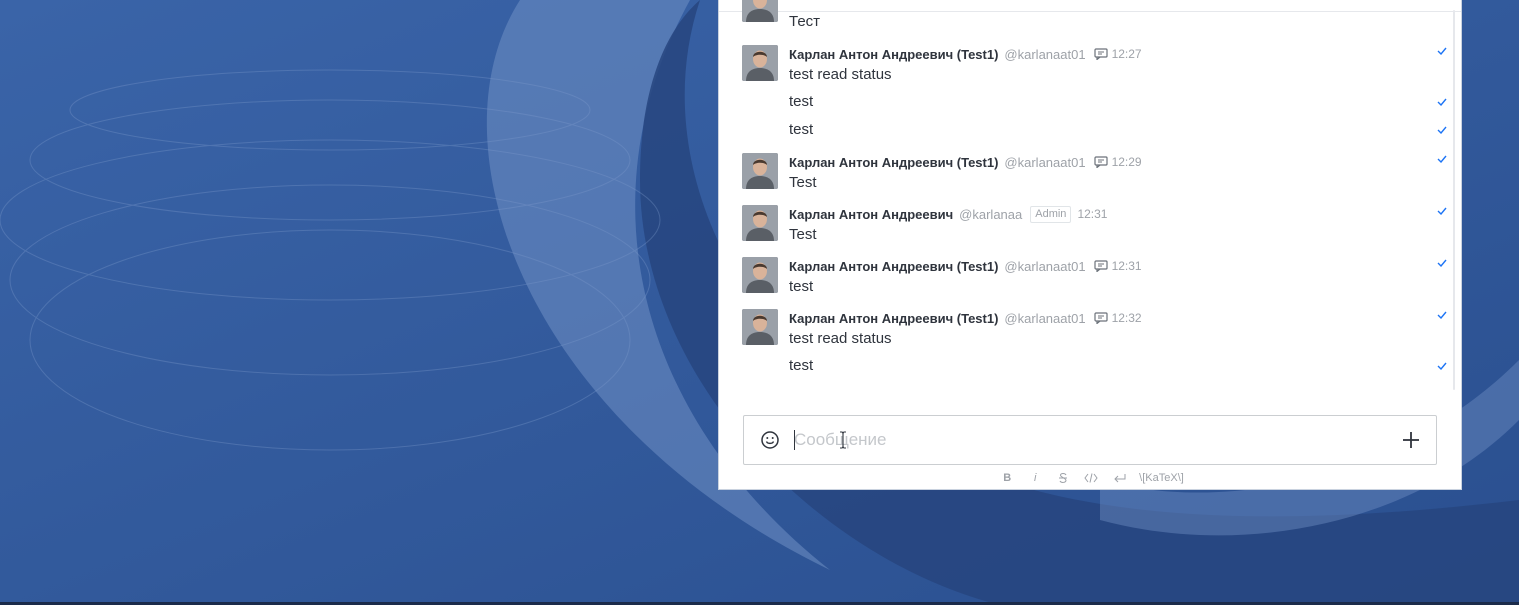  I want to click on strikethrough-button, so click(1063, 478).